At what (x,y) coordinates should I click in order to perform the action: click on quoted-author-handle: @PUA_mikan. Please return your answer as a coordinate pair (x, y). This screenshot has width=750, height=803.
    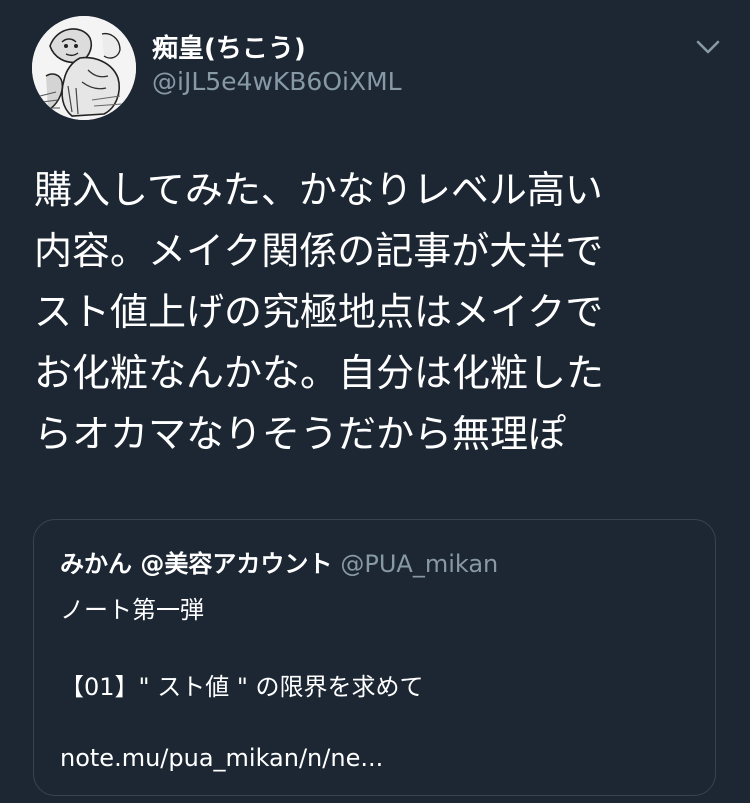
    Looking at the image, I should click on (419, 564).